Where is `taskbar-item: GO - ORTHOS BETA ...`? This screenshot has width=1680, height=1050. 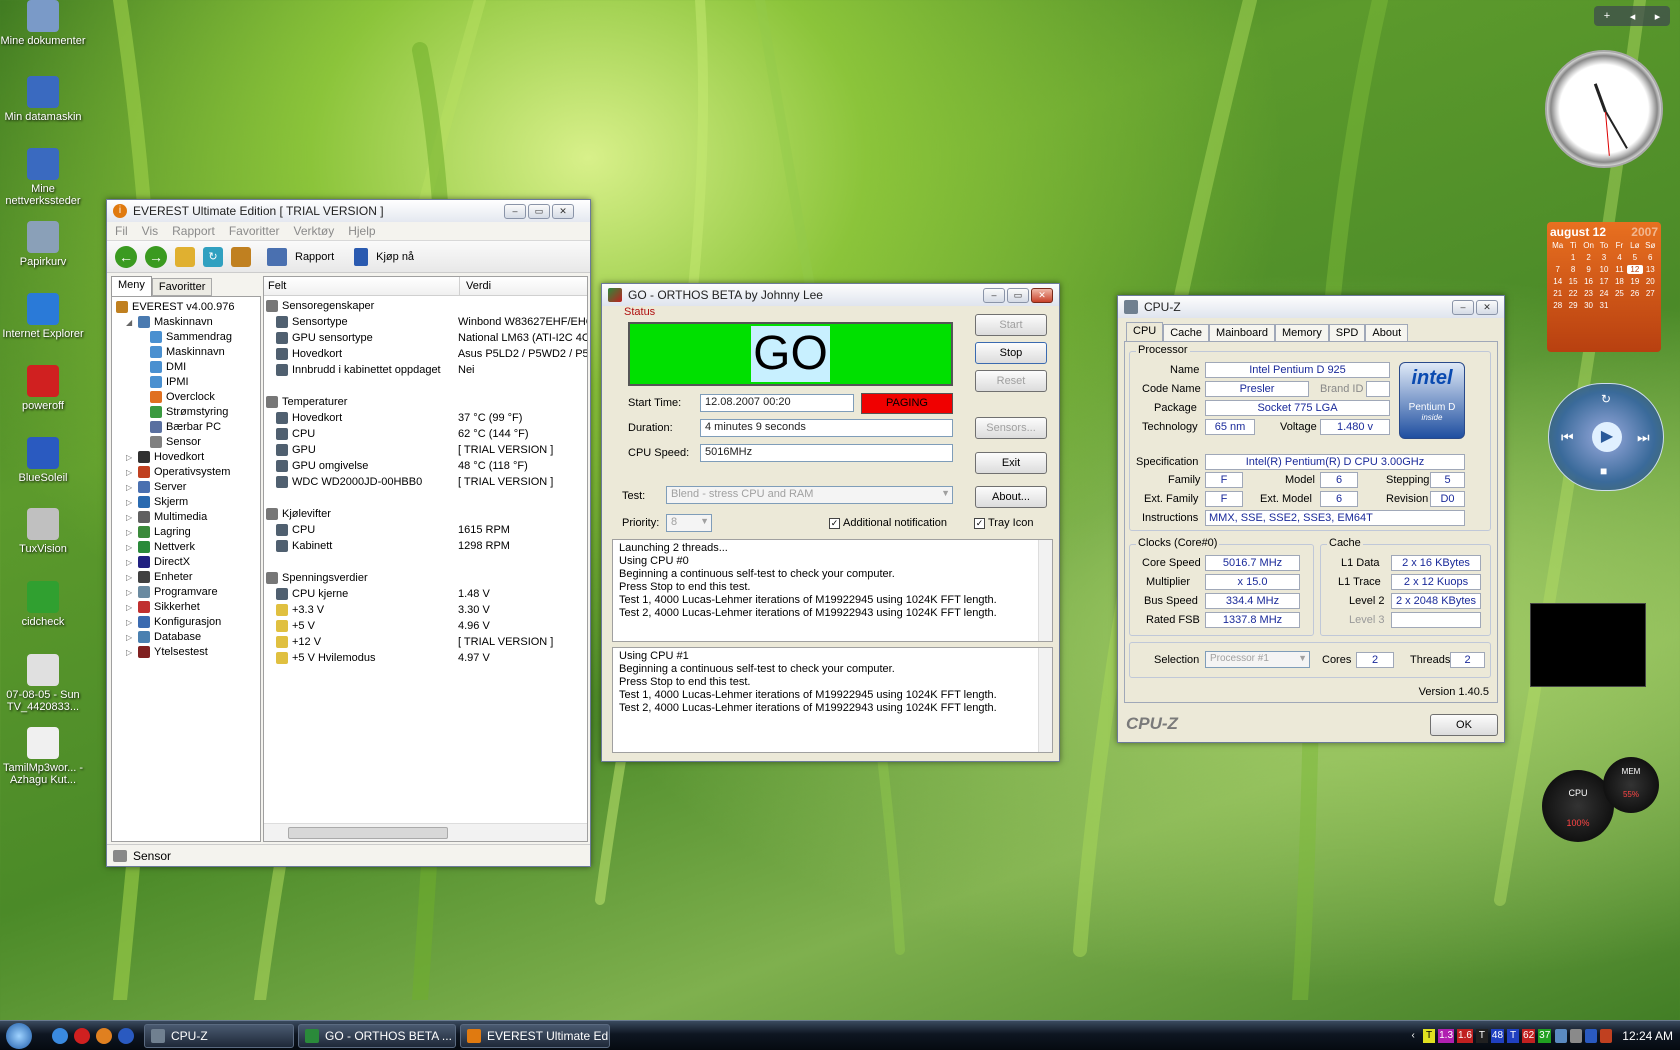
taskbar-item: GO - ORTHOS BETA ... is located at coordinates (377, 1035).